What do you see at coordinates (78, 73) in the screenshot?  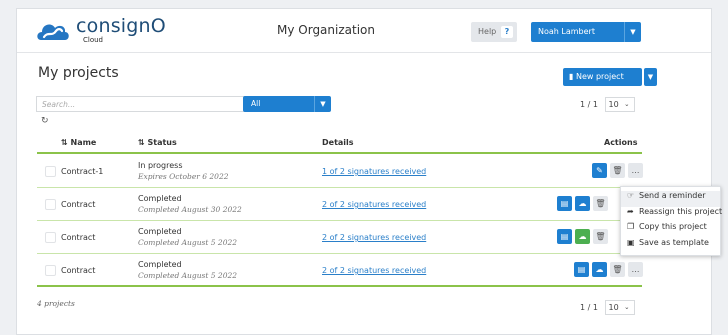 I see `page-title: My projects` at bounding box center [78, 73].